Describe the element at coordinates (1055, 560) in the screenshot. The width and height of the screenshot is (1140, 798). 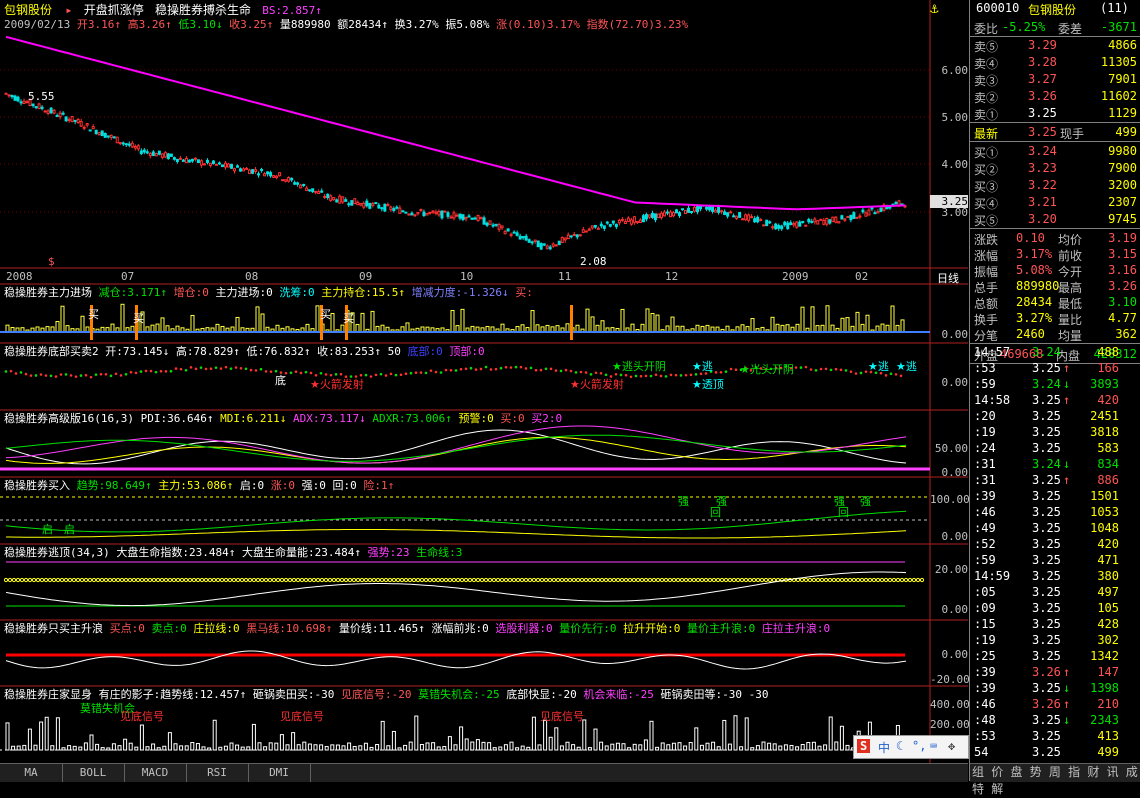
I see `tick-row: :59 3.25 471` at that location.